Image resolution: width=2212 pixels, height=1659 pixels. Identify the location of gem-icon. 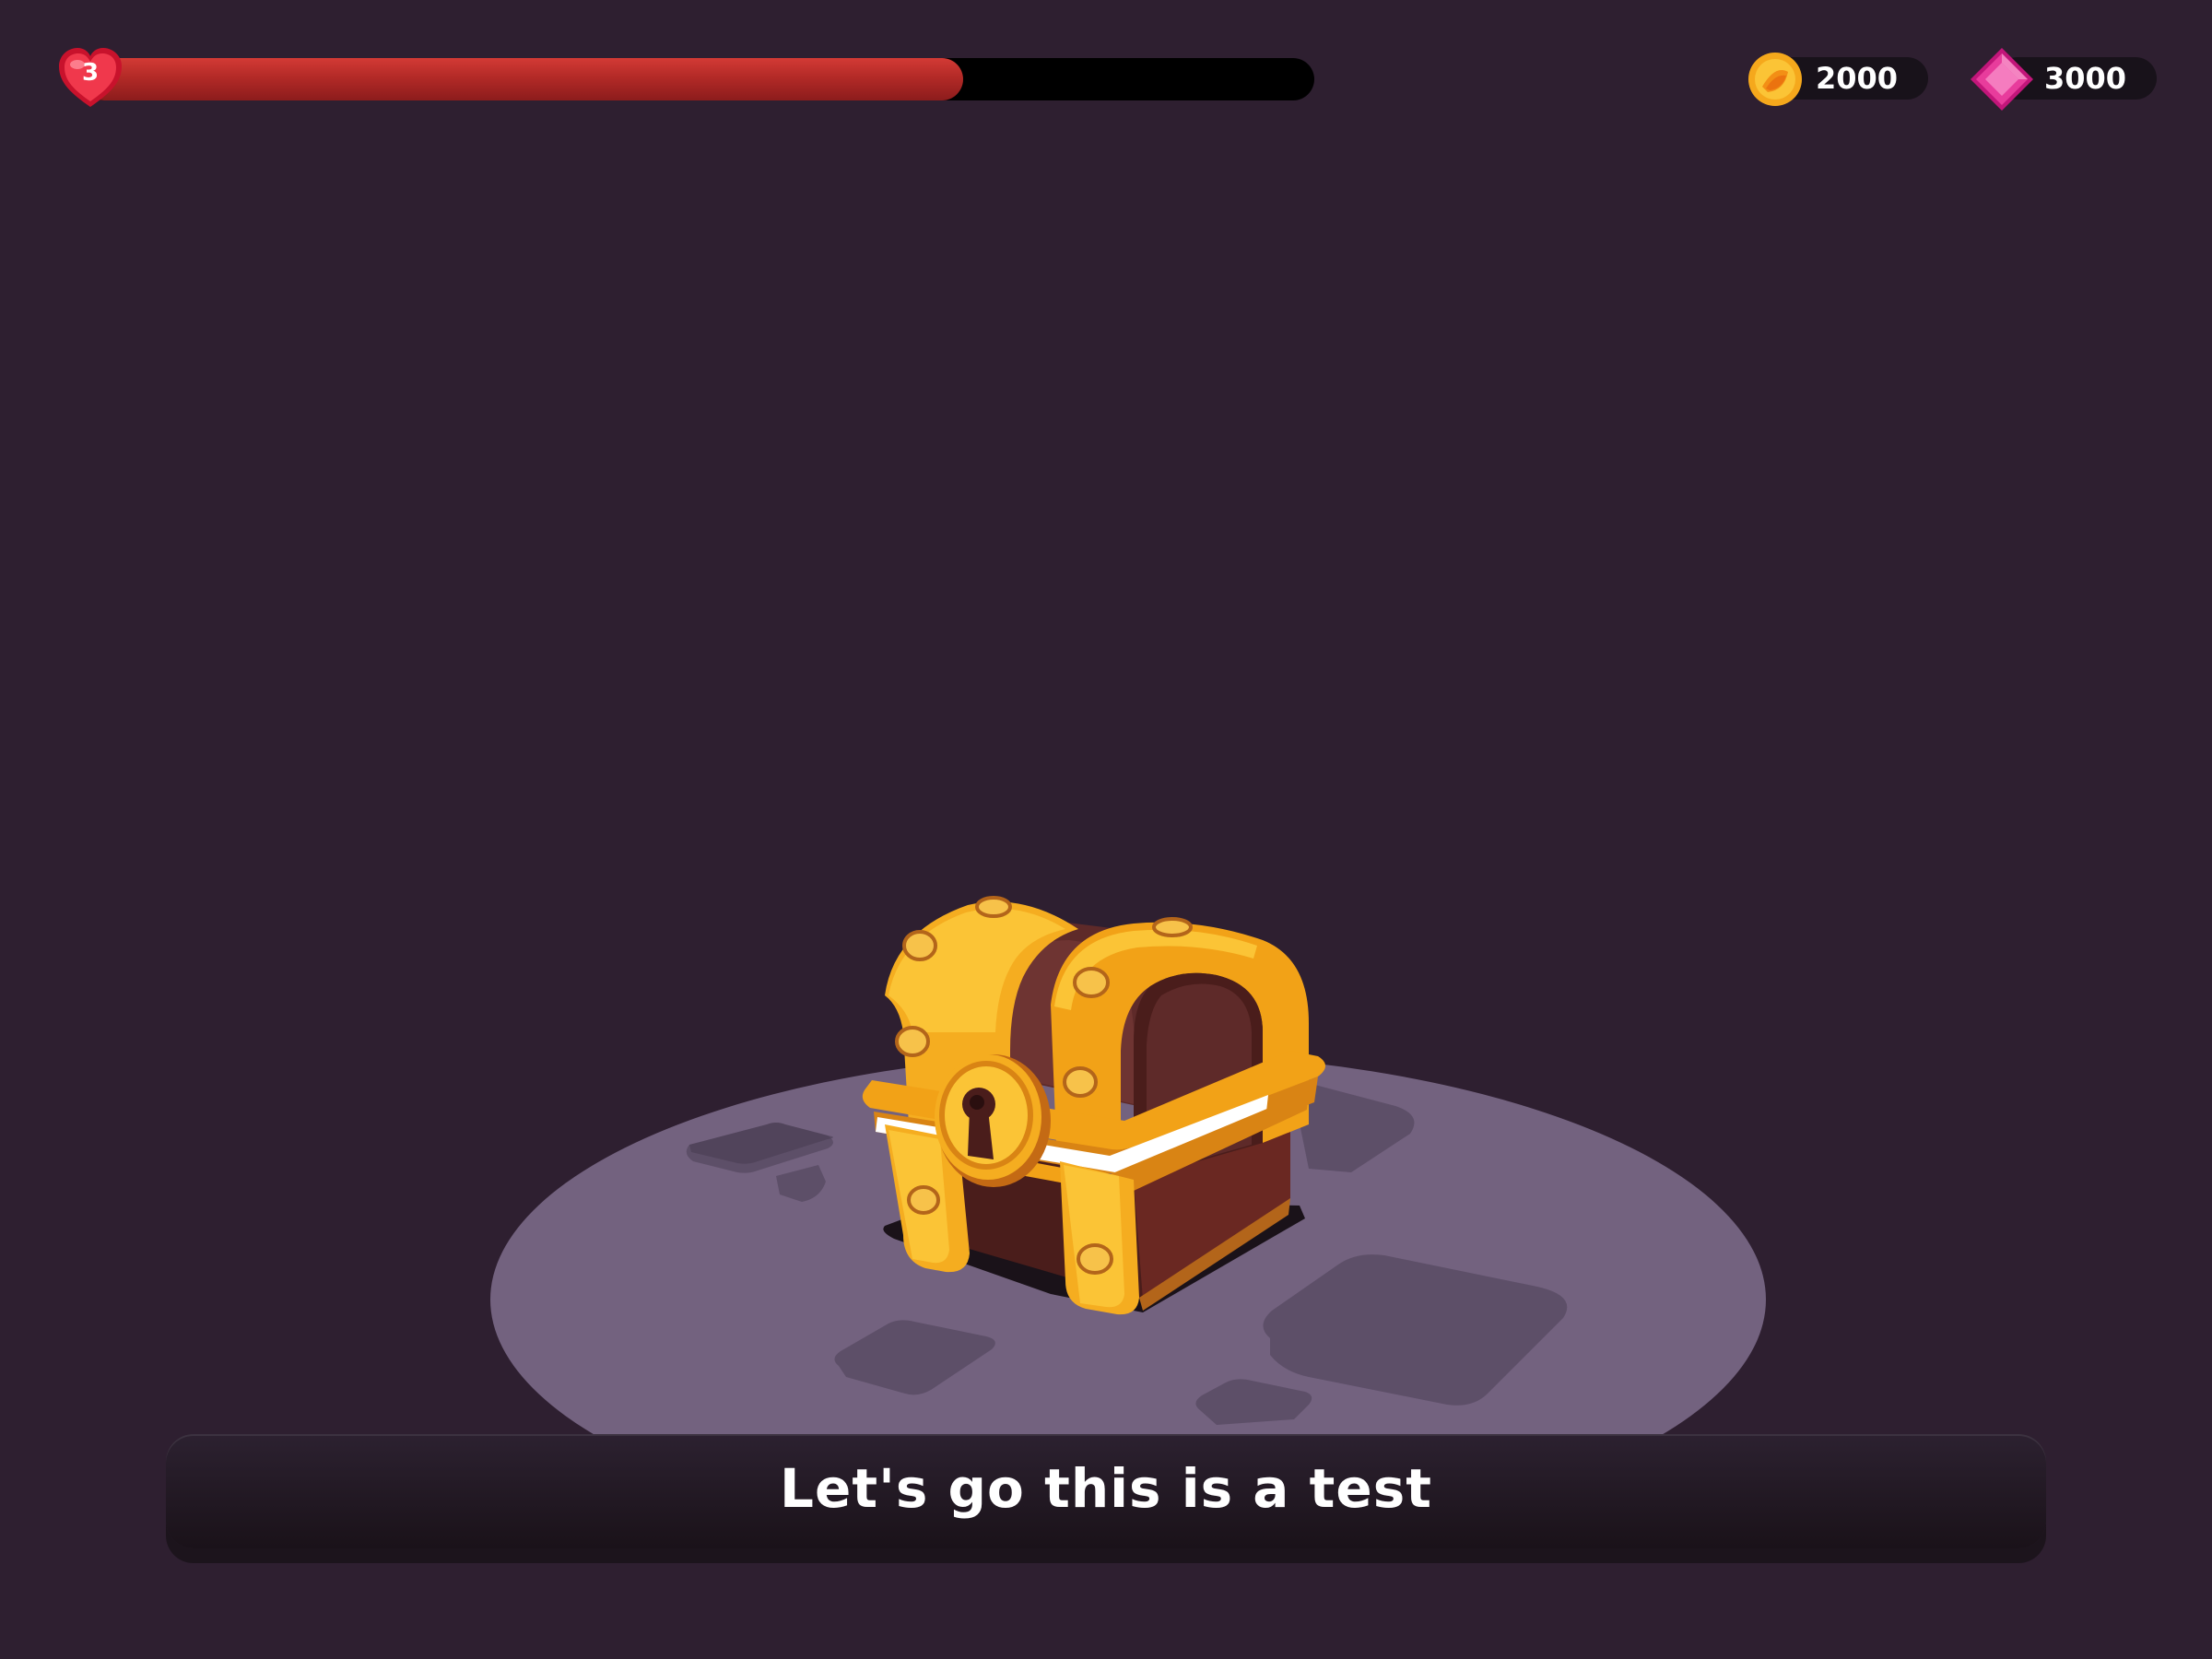
(2002, 79).